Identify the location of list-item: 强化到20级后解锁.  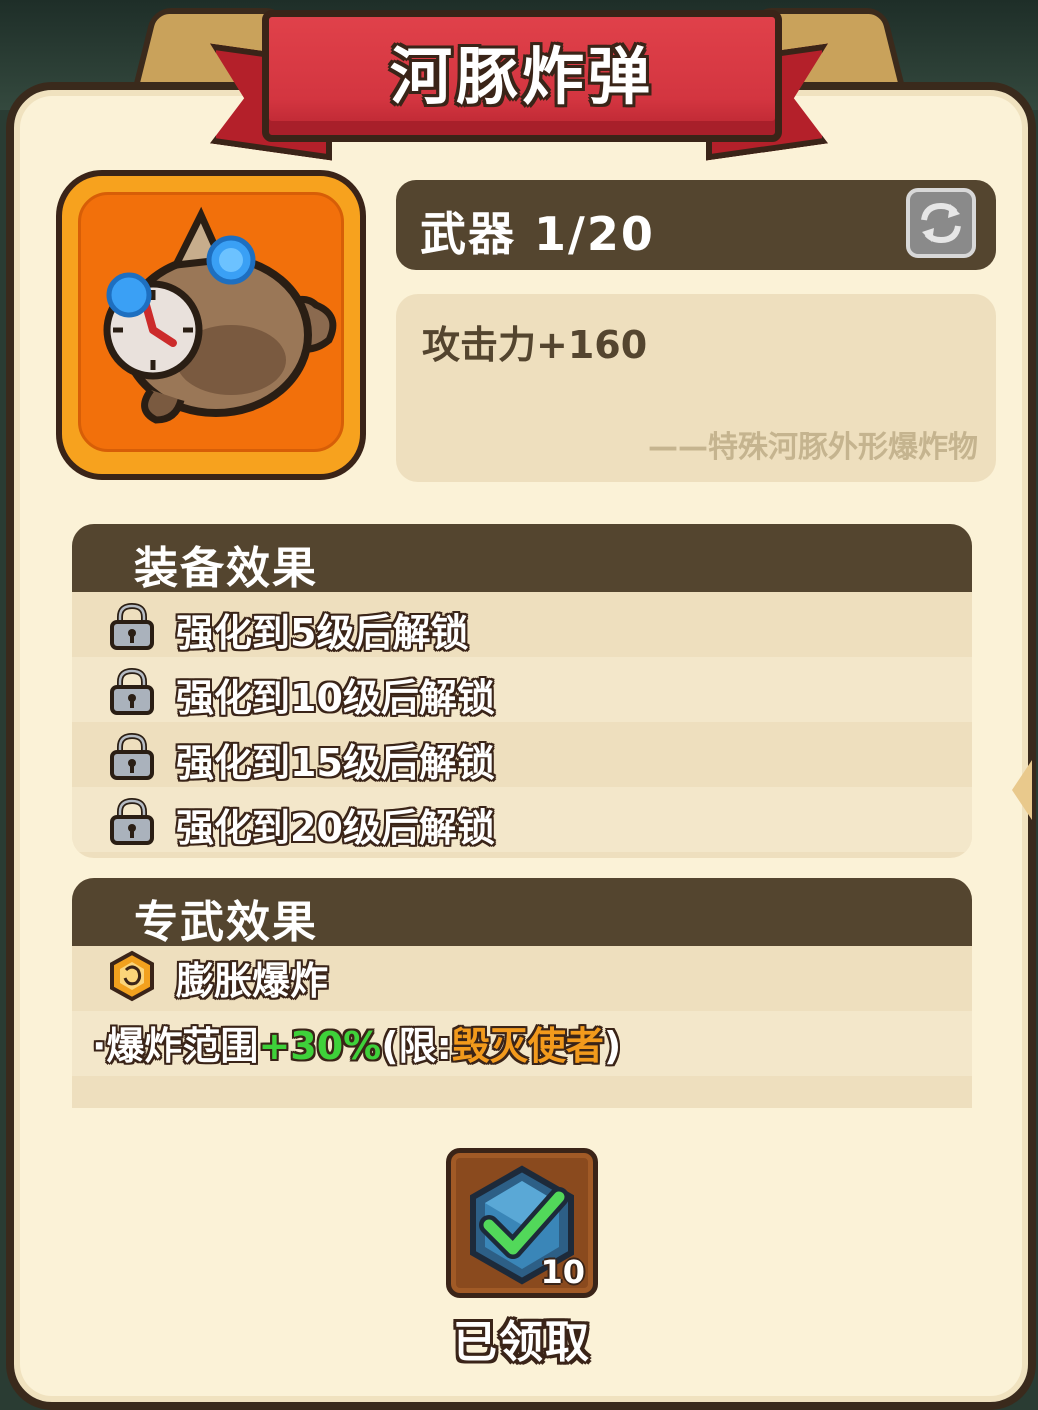
(522, 819).